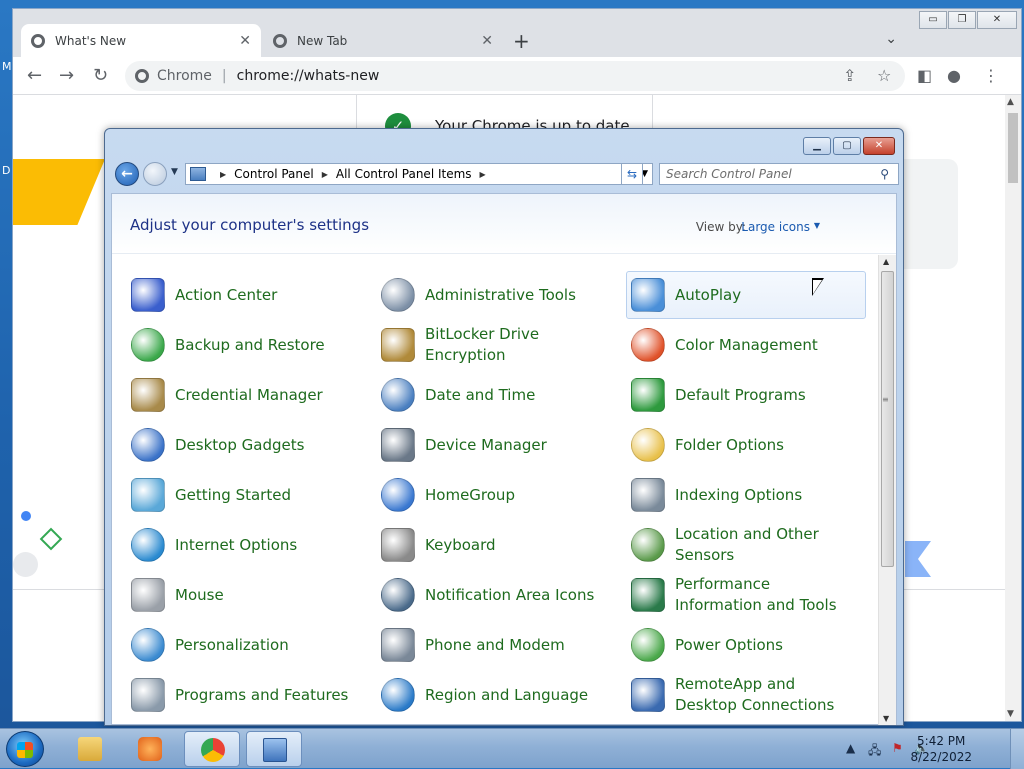  Describe the element at coordinates (775, 227) in the screenshot. I see `view-by-dropdown: Large icons` at that location.